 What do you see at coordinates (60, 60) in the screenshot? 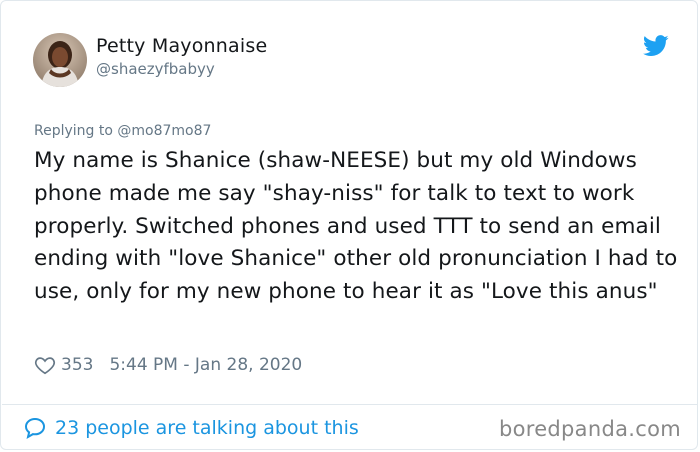
I see `avatar` at bounding box center [60, 60].